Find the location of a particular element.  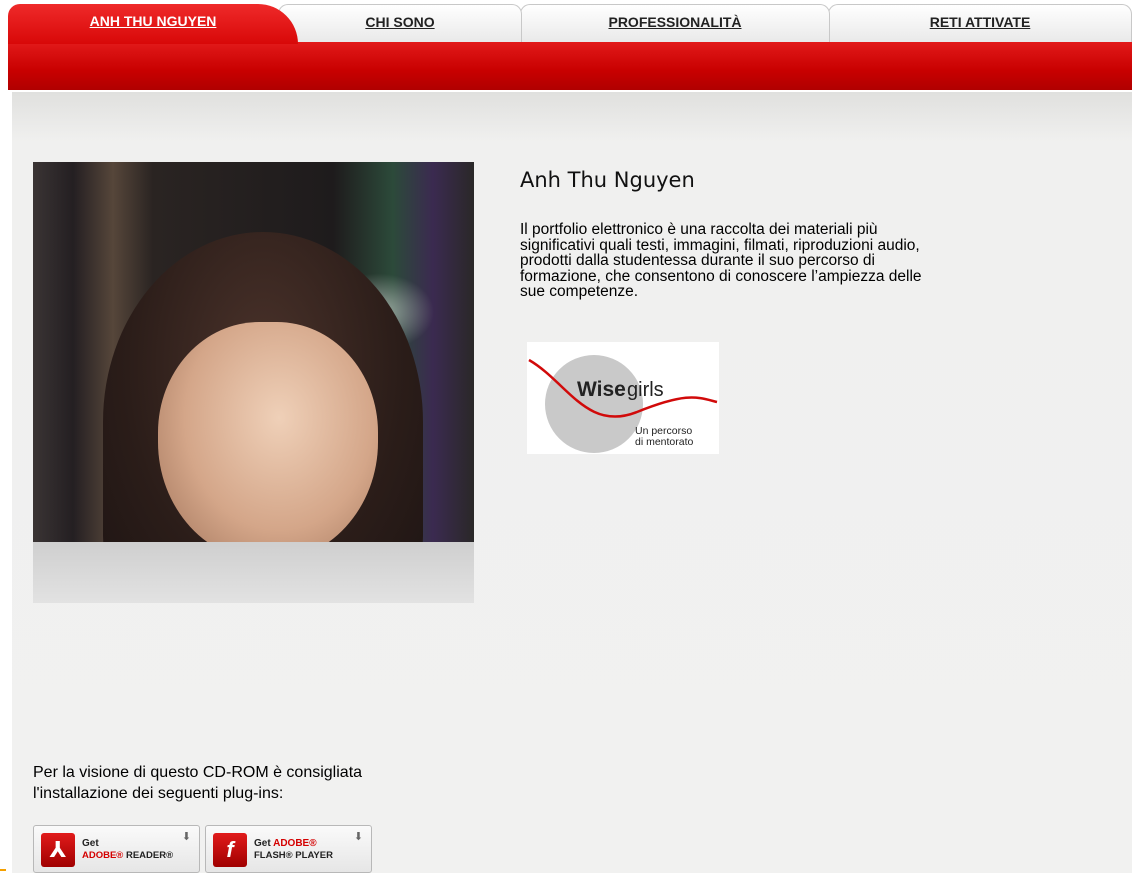

tab-reti-attivate: RETI ATTIVATE is located at coordinates (980, 23).